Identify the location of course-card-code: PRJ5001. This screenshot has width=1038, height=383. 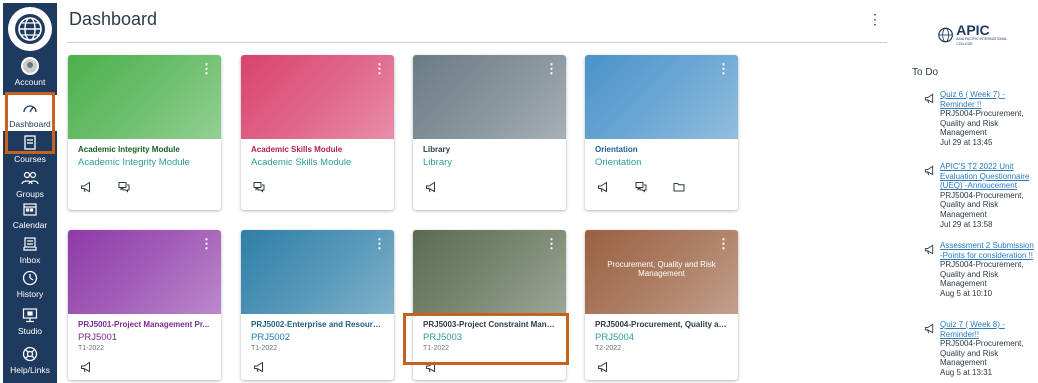
(144, 337).